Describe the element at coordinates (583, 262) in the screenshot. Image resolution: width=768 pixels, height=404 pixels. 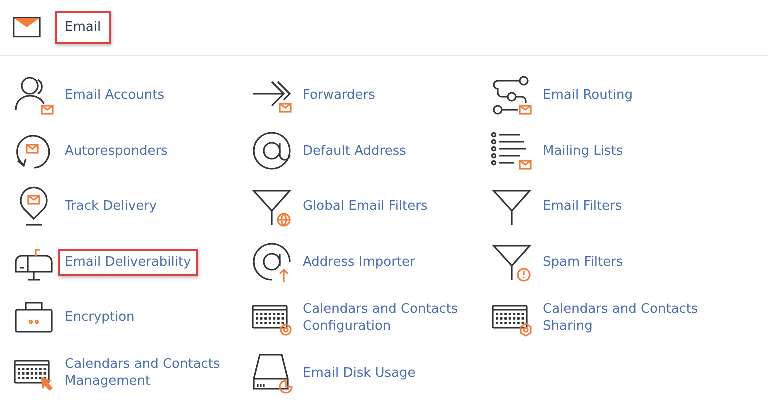
I see `feature-link: Spam Filters` at that location.